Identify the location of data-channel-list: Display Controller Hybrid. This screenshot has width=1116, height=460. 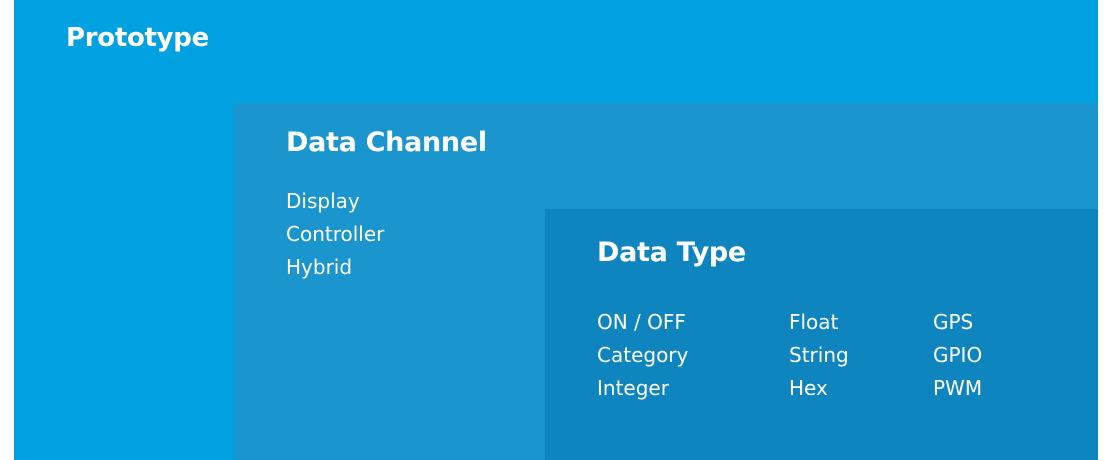
(335, 234).